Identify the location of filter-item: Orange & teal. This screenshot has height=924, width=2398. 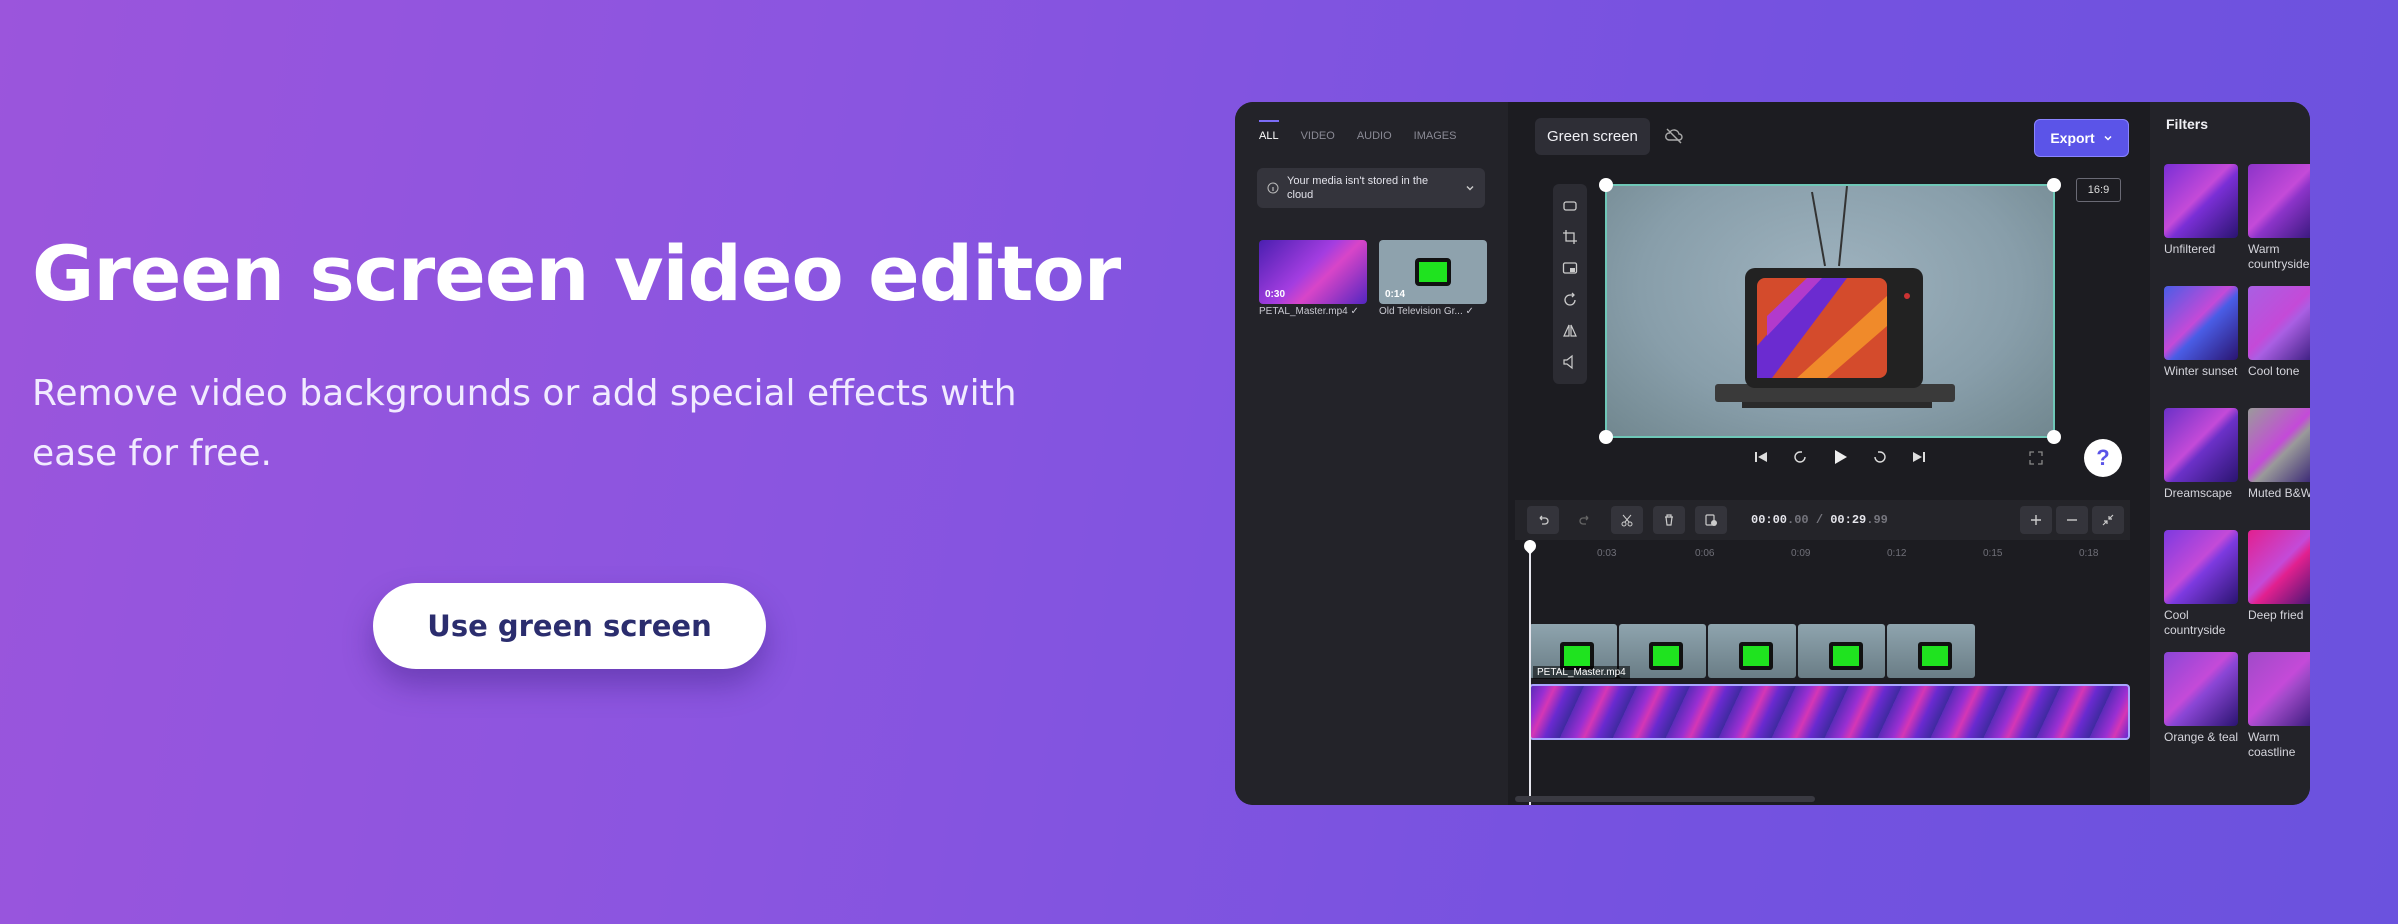
(2202, 698).